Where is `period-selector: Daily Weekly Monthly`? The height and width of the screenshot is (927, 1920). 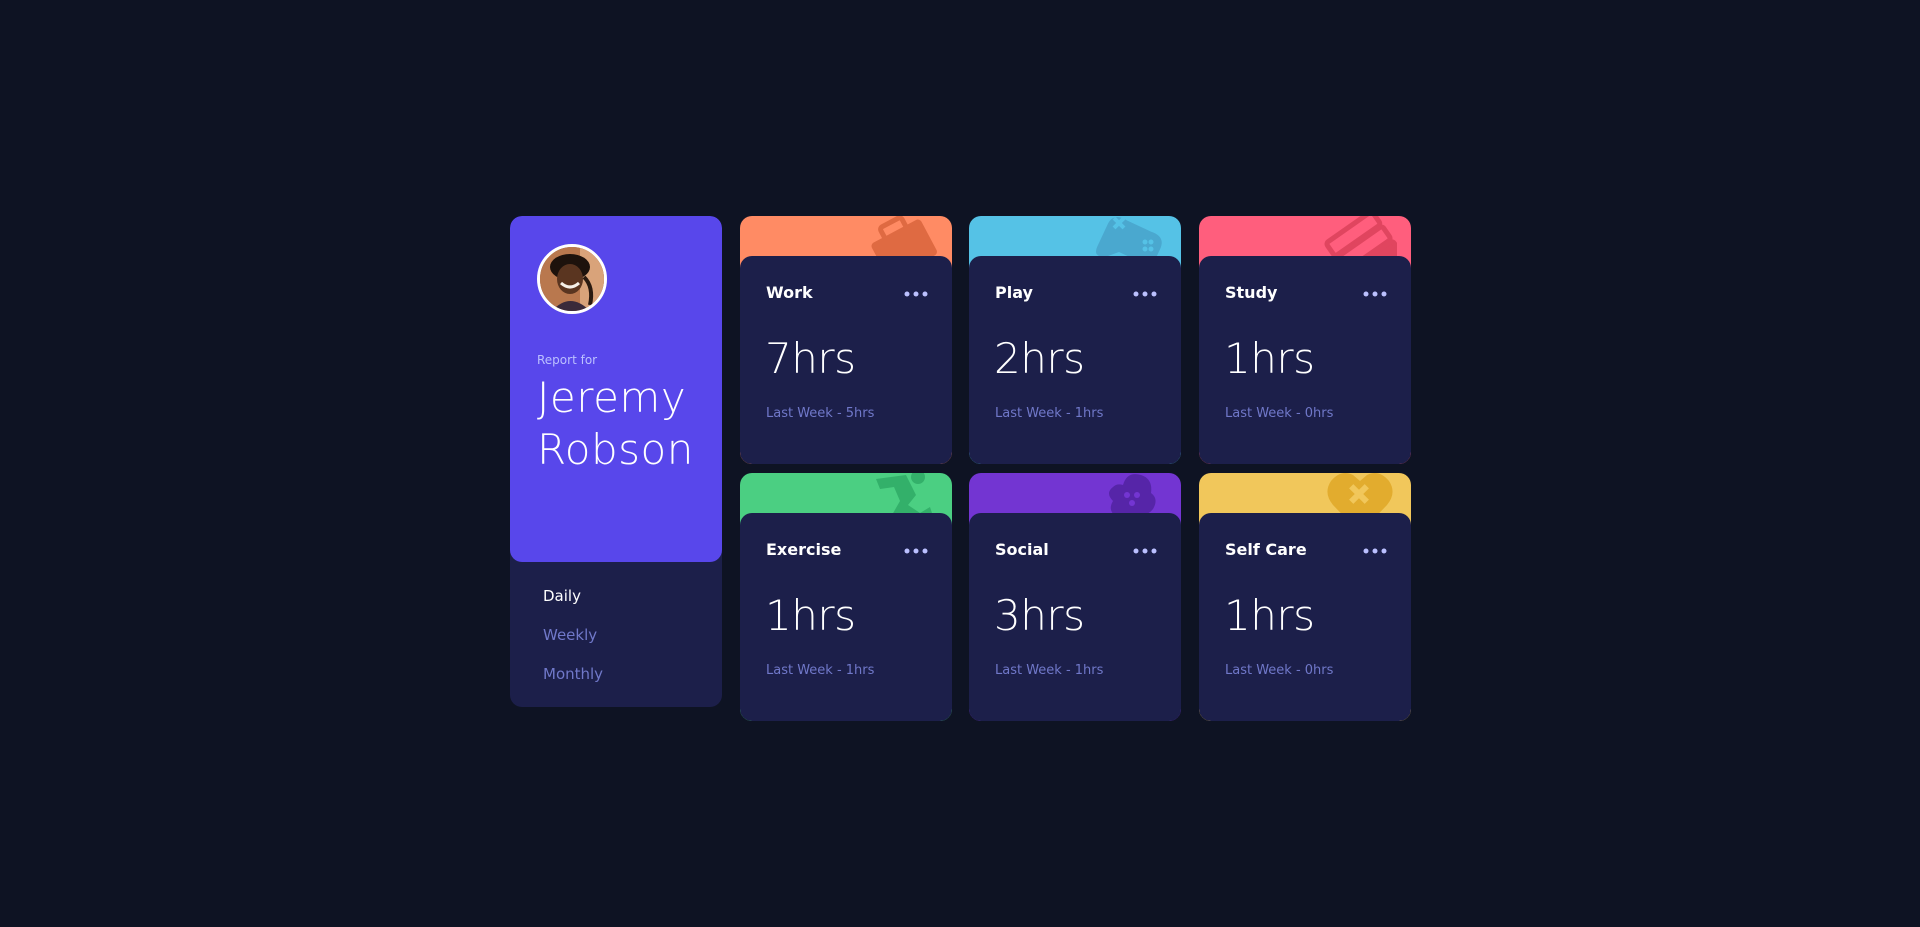 period-selector: Daily Weekly Monthly is located at coordinates (573, 643).